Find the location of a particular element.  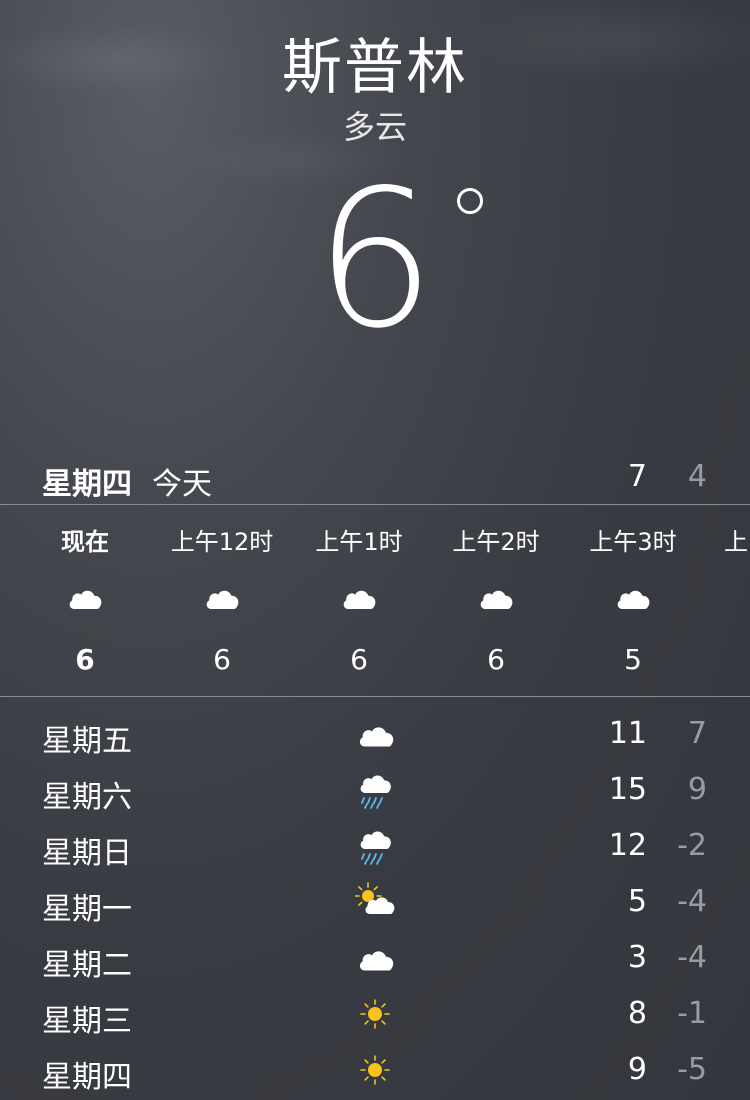

day-high: 9 is located at coordinates (637, 1069).